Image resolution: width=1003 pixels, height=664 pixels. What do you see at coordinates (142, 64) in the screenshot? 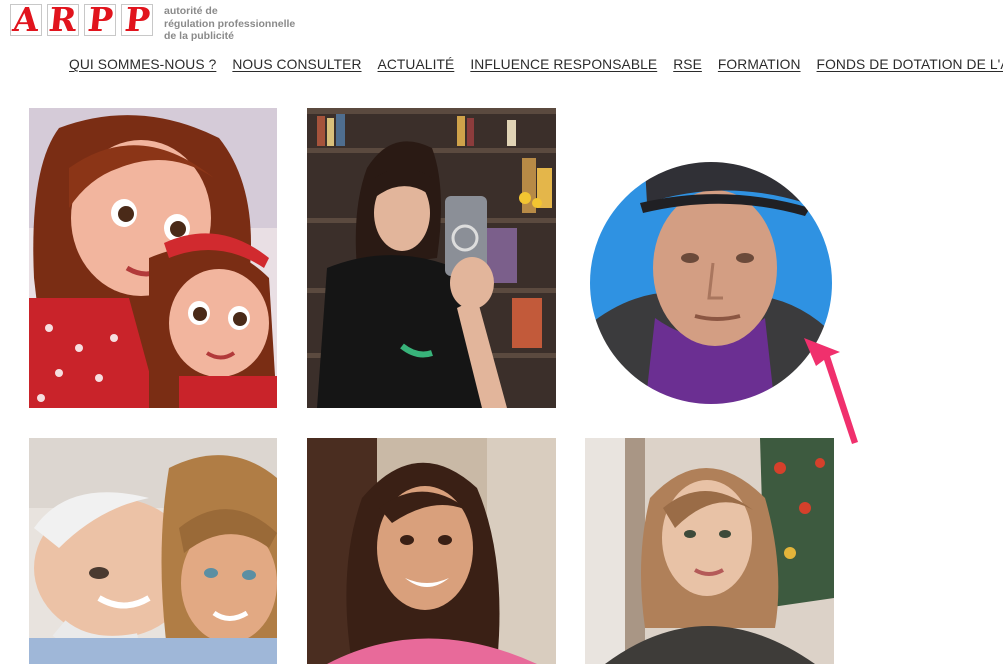
I see `nav-item-qui-sommes-nous: QUI SOMMES-NOUS ?` at bounding box center [142, 64].